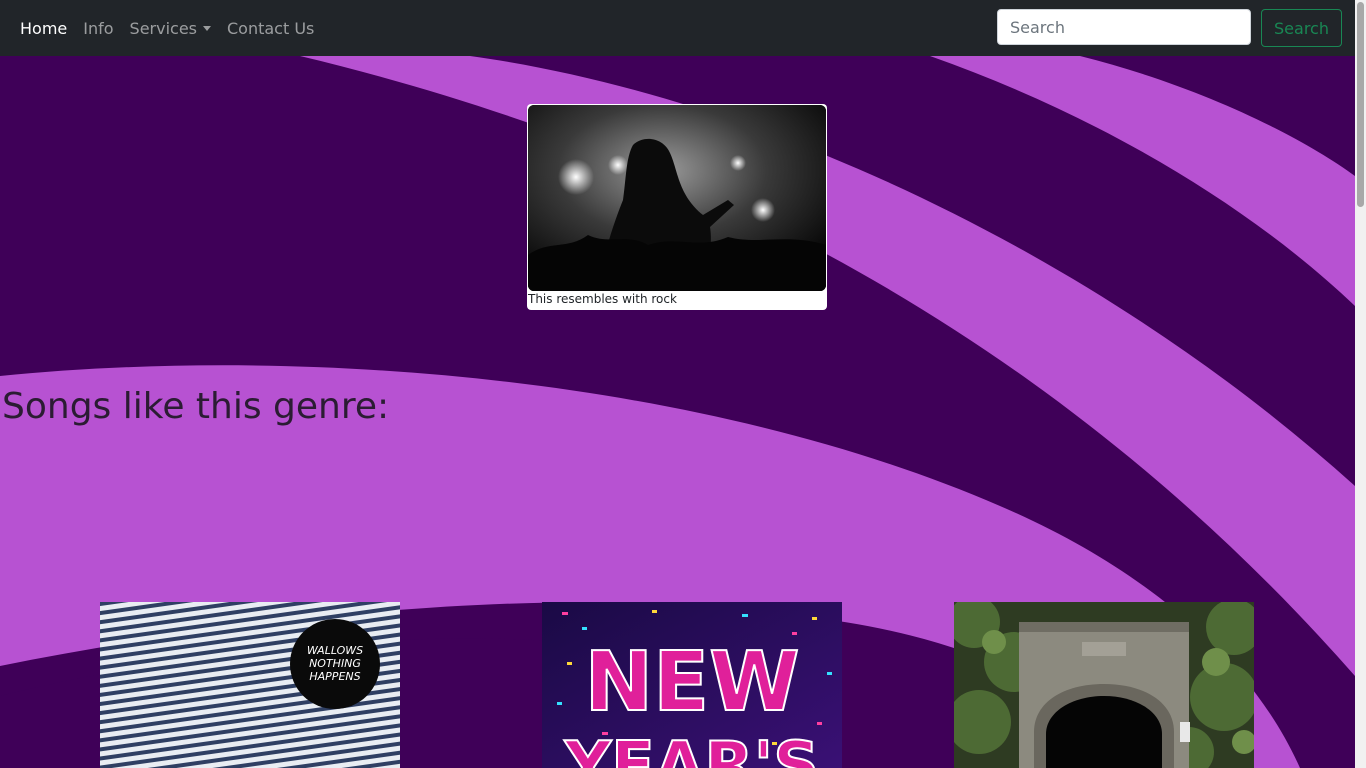  I want to click on nav-services-dropdown: Services, so click(170, 28).